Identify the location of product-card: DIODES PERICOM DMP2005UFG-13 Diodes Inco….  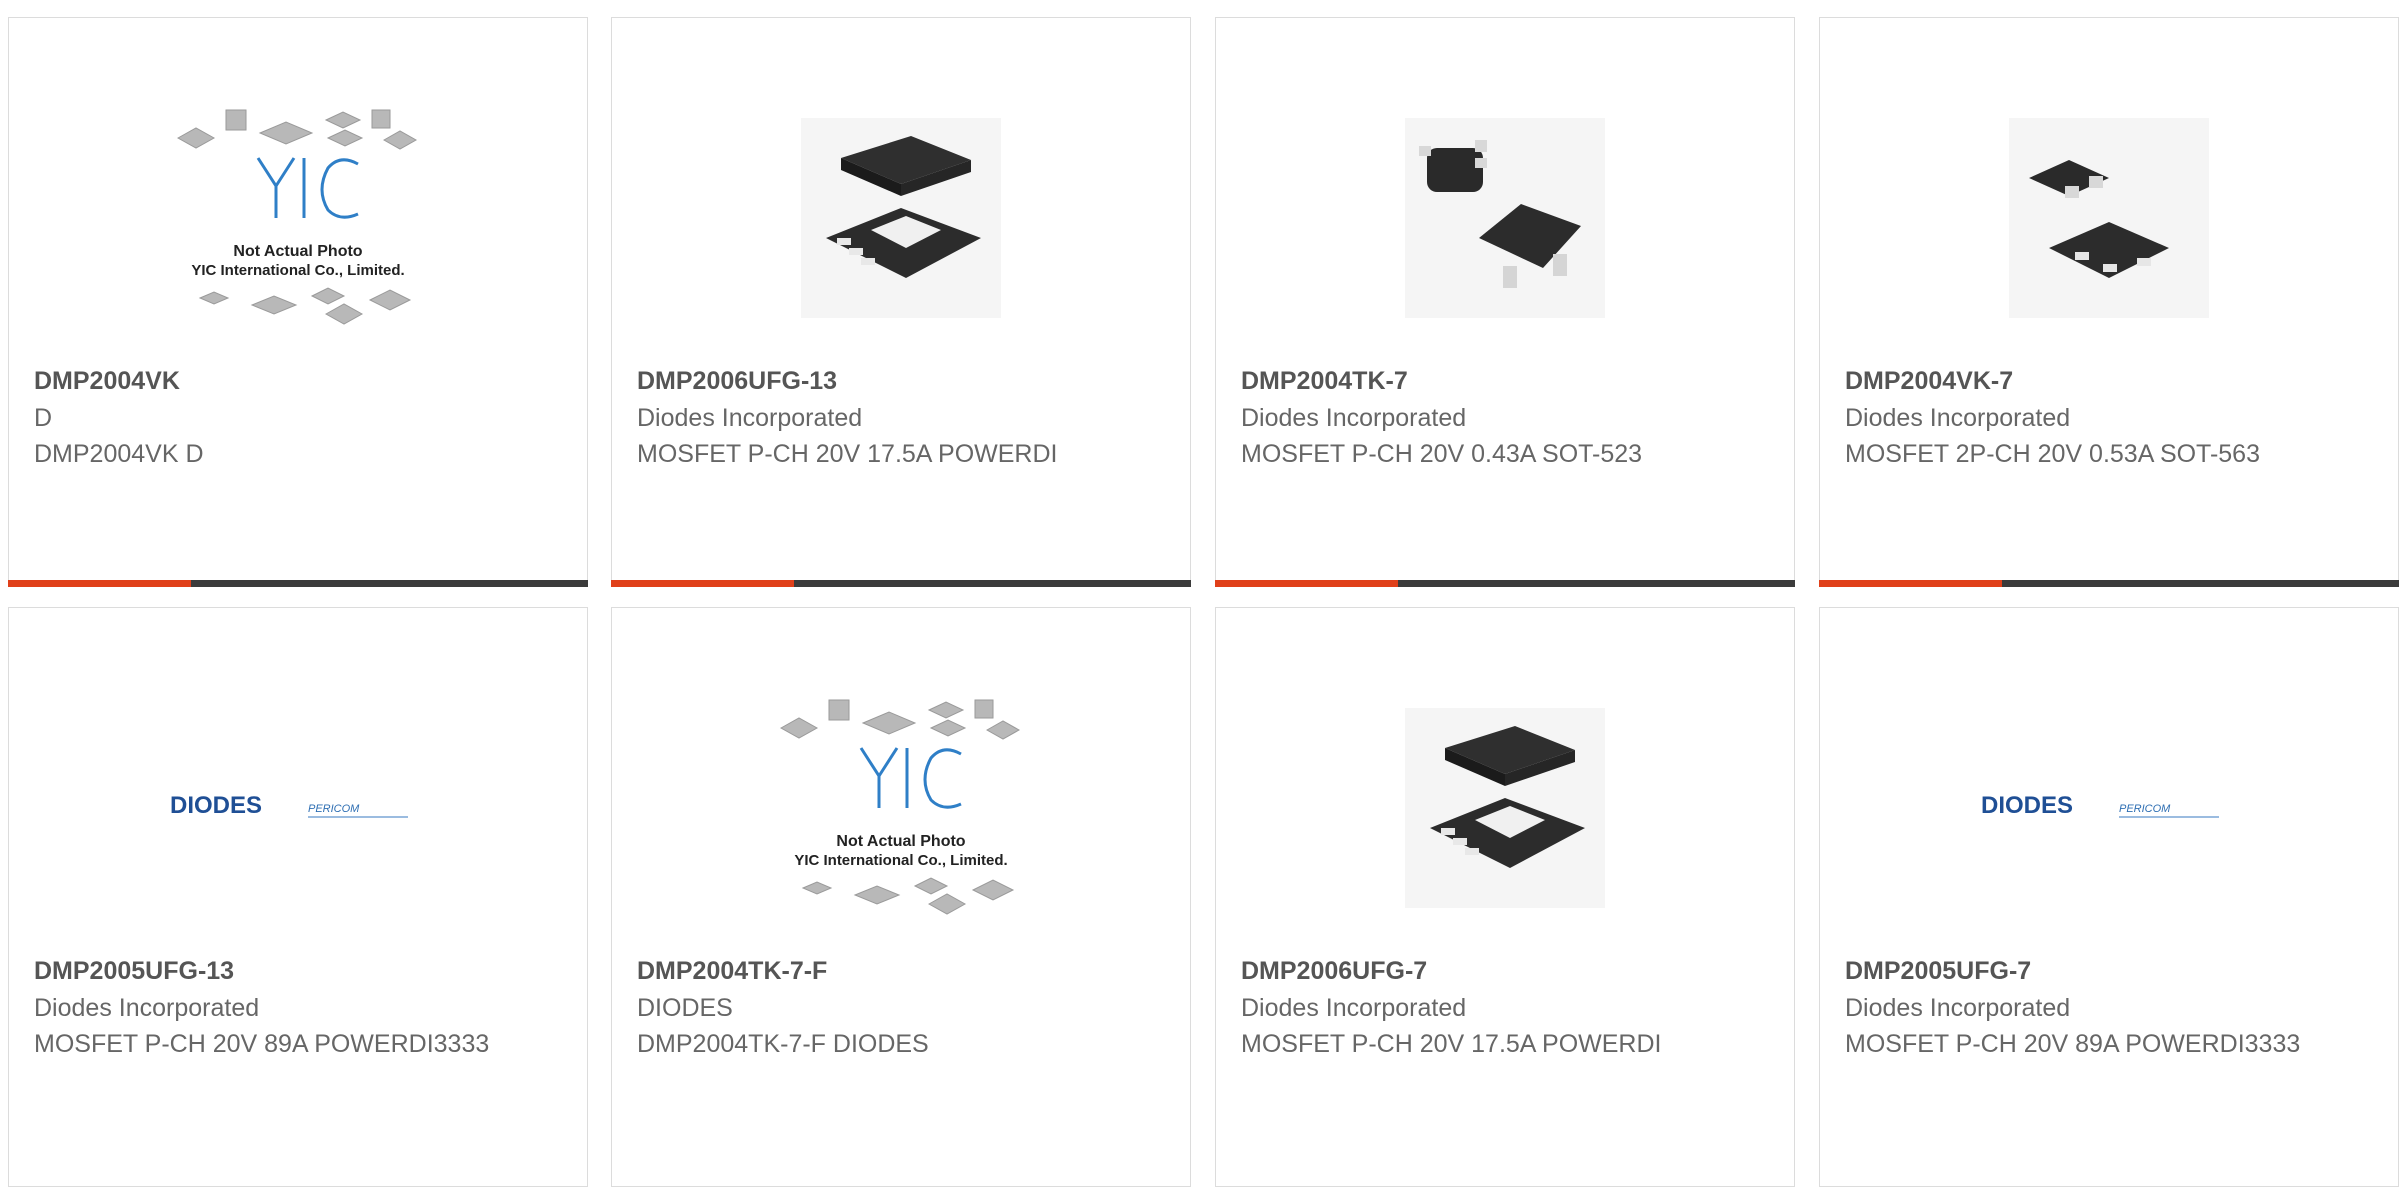
(298, 897).